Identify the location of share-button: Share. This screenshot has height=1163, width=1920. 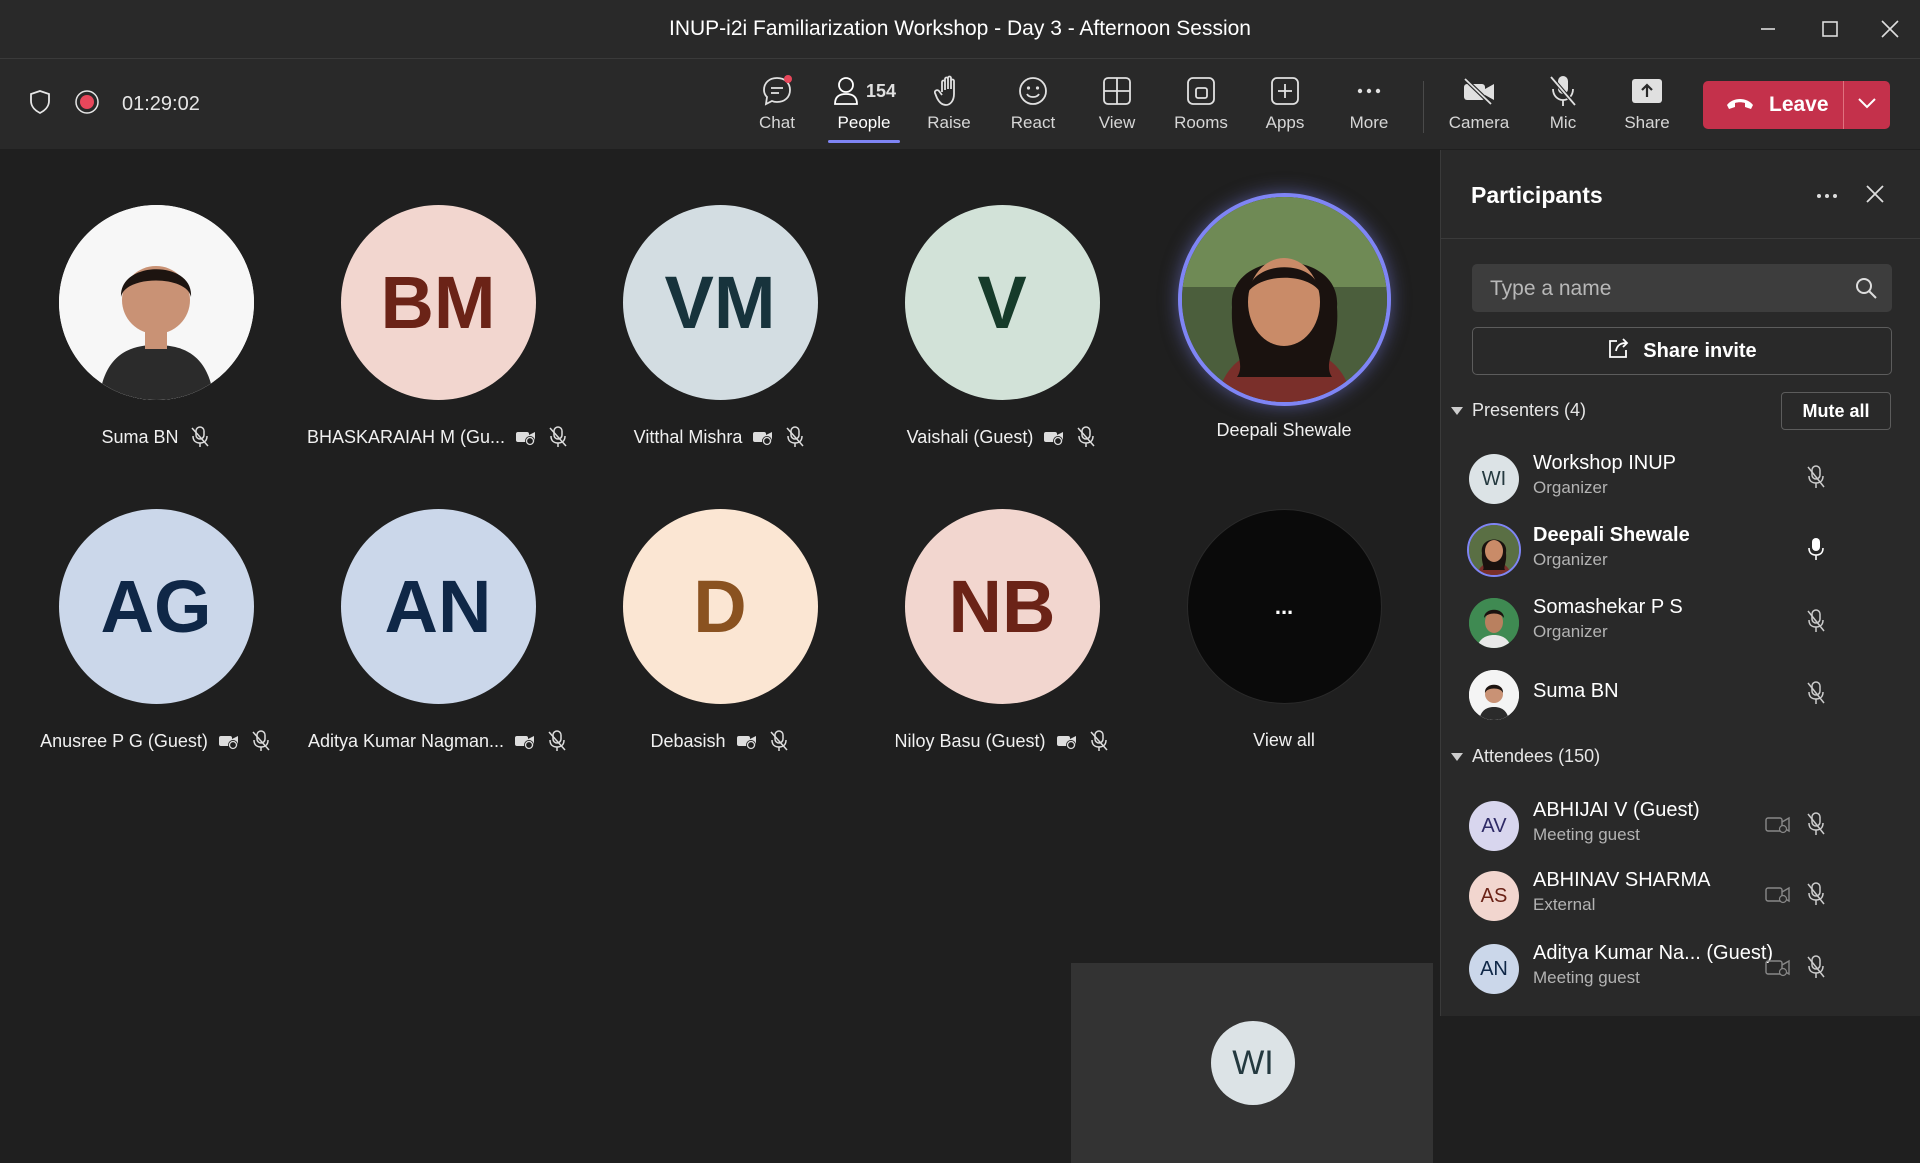
(1647, 106).